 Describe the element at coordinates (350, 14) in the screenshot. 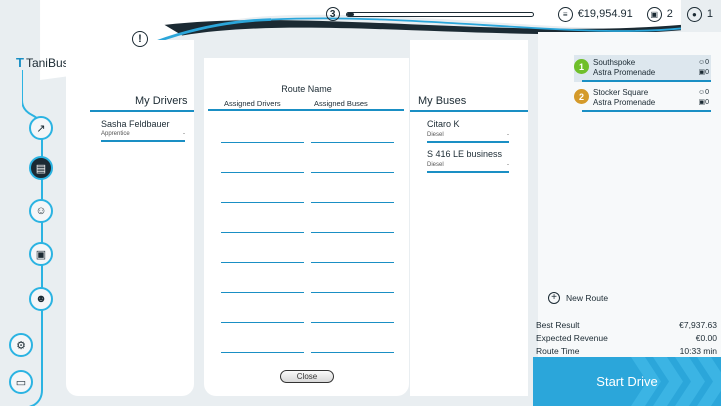

I see `xp-progress-fill` at that location.